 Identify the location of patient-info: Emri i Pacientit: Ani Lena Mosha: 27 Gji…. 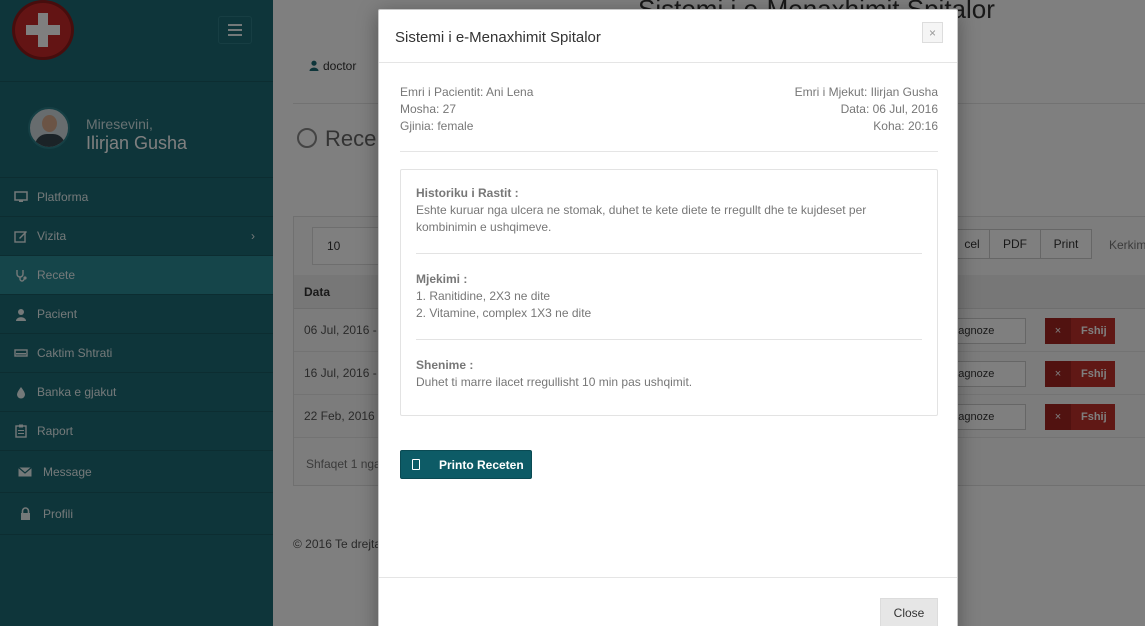
(466, 109).